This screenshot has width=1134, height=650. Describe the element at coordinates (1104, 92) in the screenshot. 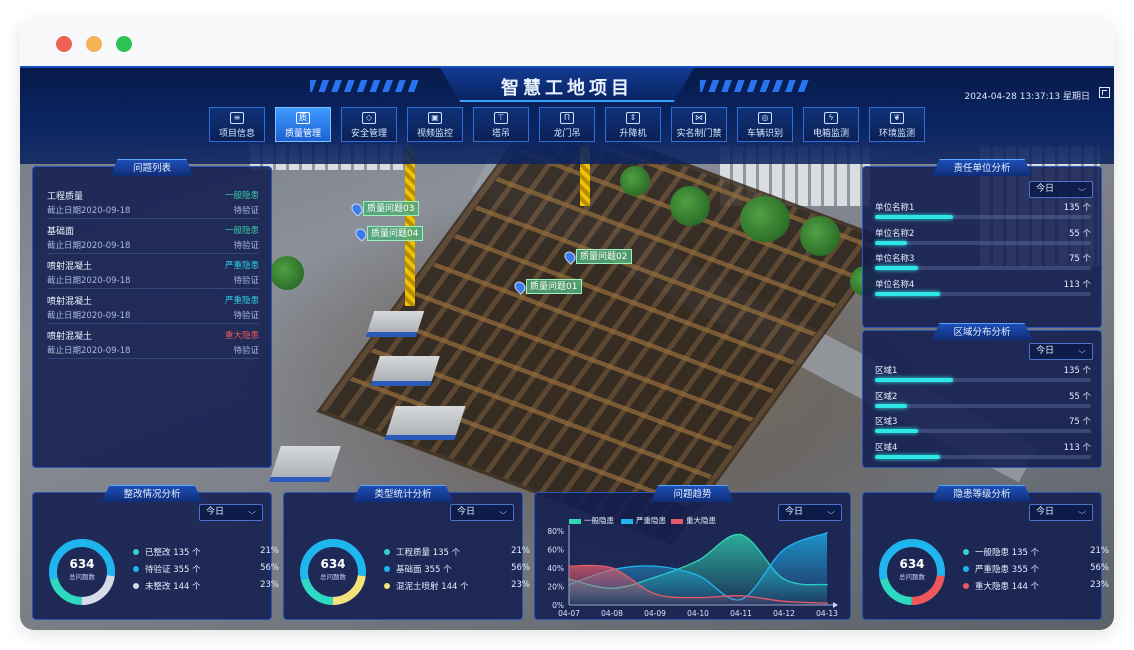

I see `fullscreen-icon` at that location.